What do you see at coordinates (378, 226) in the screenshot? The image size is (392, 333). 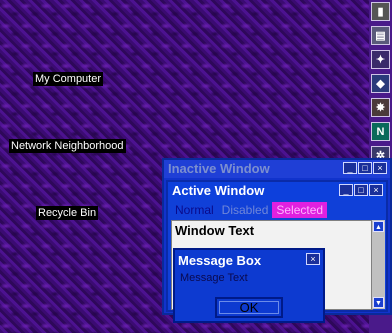 I see `scroll-up-arrow-icon: ▲` at bounding box center [378, 226].